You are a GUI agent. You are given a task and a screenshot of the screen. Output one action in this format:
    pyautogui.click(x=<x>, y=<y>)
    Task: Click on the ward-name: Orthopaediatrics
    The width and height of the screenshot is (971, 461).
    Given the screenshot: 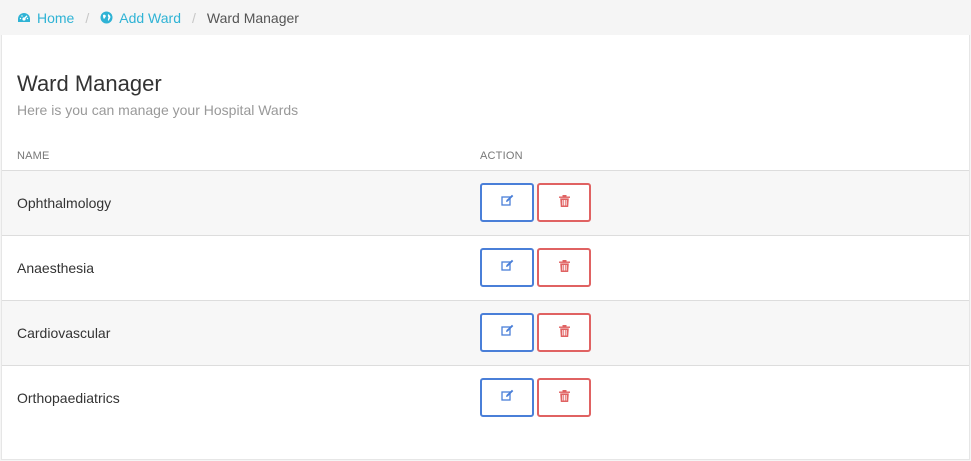 What is the action you would take?
    pyautogui.click(x=68, y=398)
    